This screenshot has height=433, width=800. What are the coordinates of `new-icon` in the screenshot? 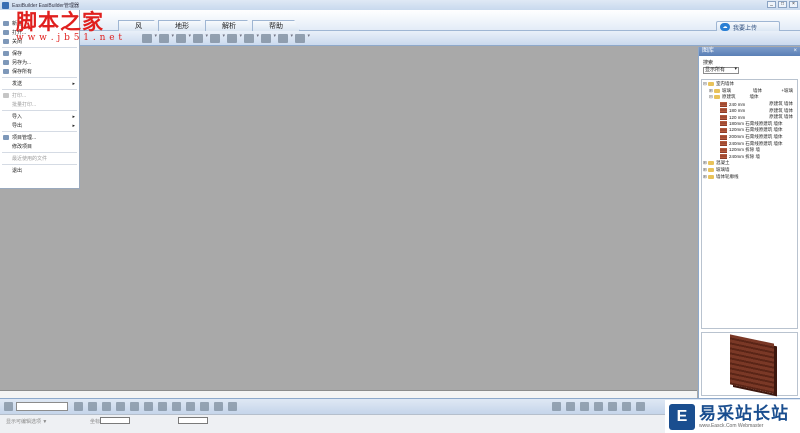 It's located at (6, 23).